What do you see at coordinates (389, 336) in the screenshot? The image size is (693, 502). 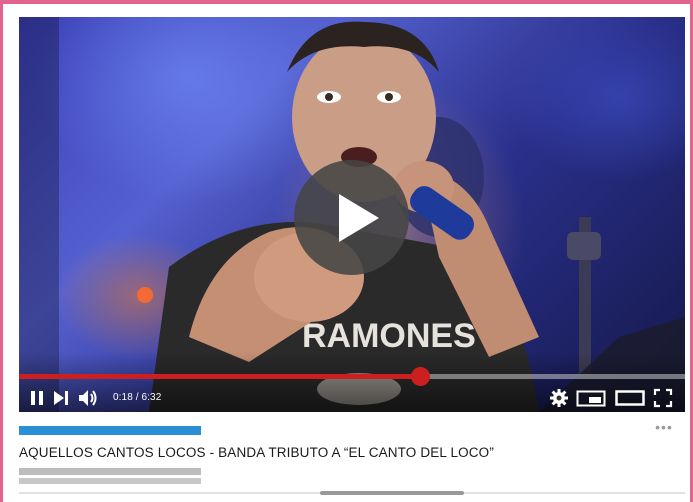 I see `shirt-print: RAMONES` at bounding box center [389, 336].